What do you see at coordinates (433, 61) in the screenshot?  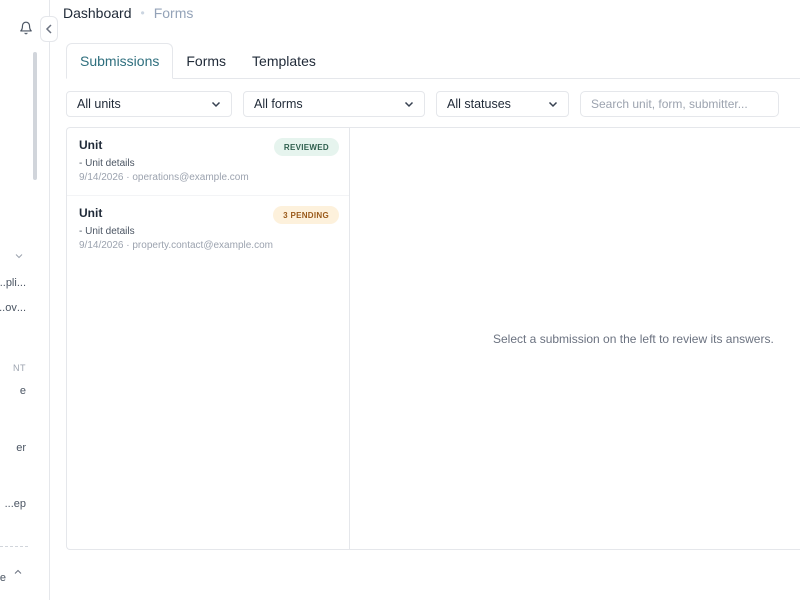 I see `tab-bar: Submissions Forms Templates` at bounding box center [433, 61].